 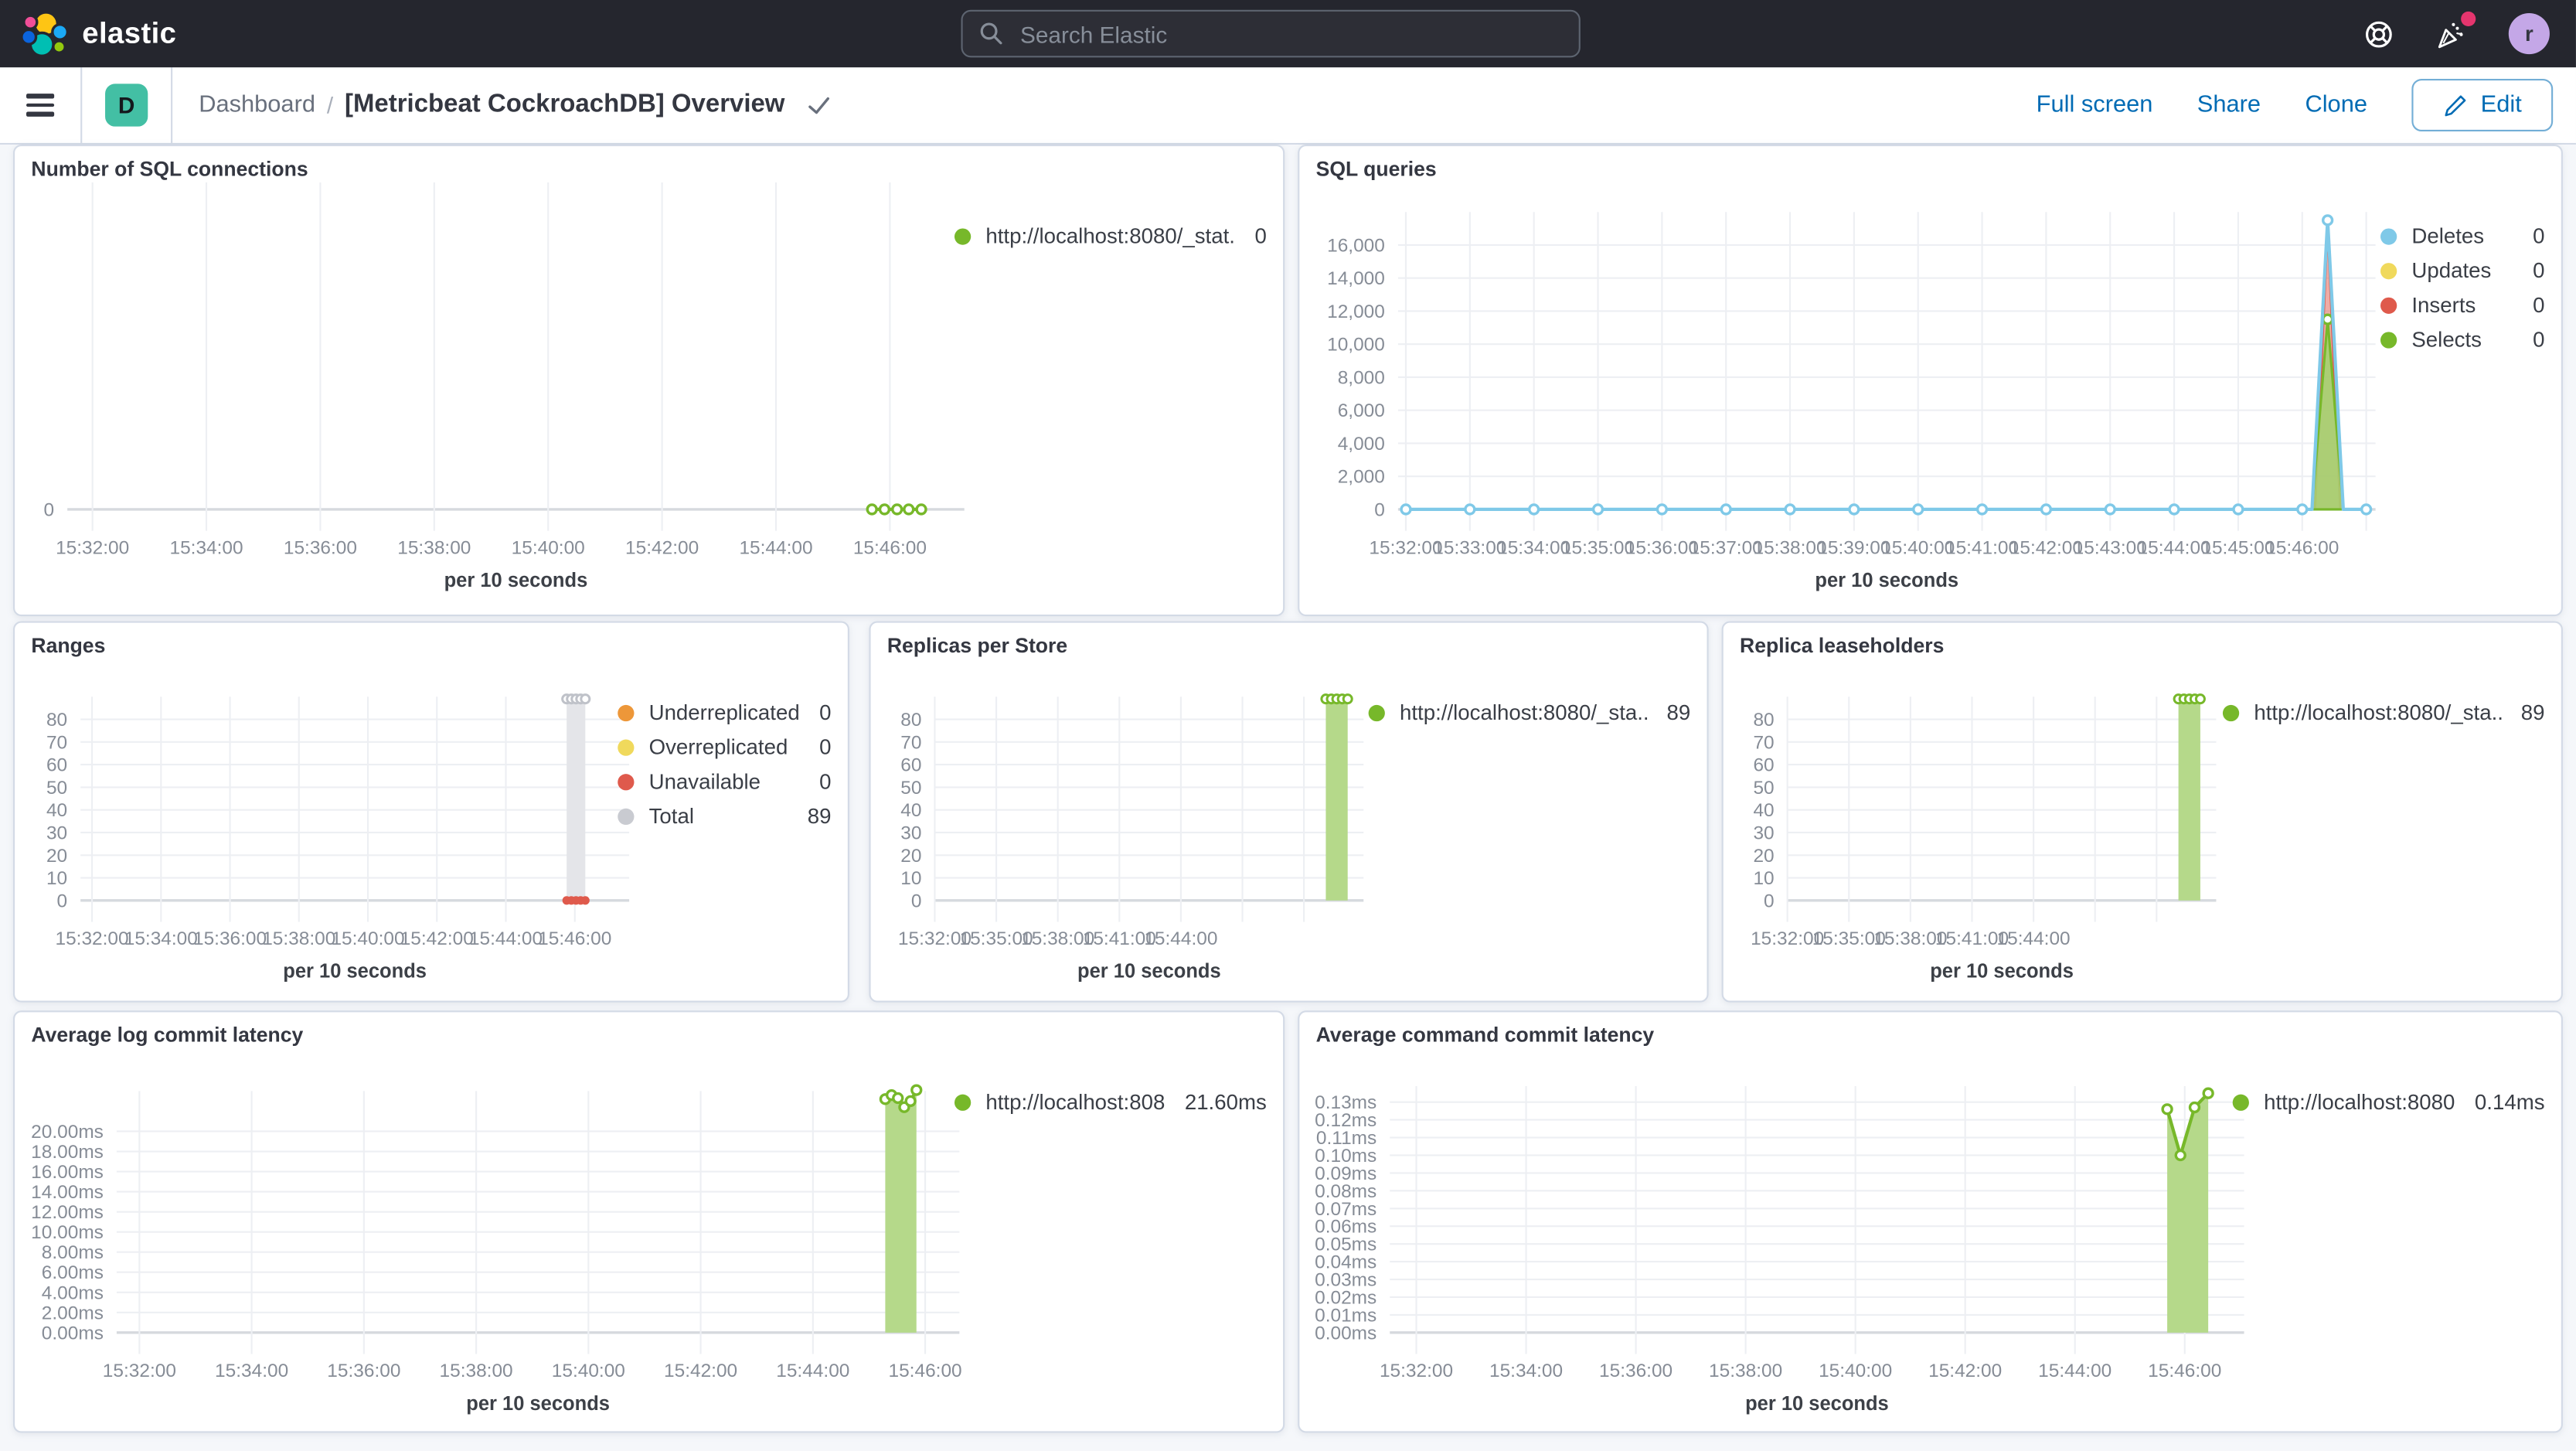 What do you see at coordinates (167, 1035) in the screenshot?
I see `panel-title: Average log commit latency` at bounding box center [167, 1035].